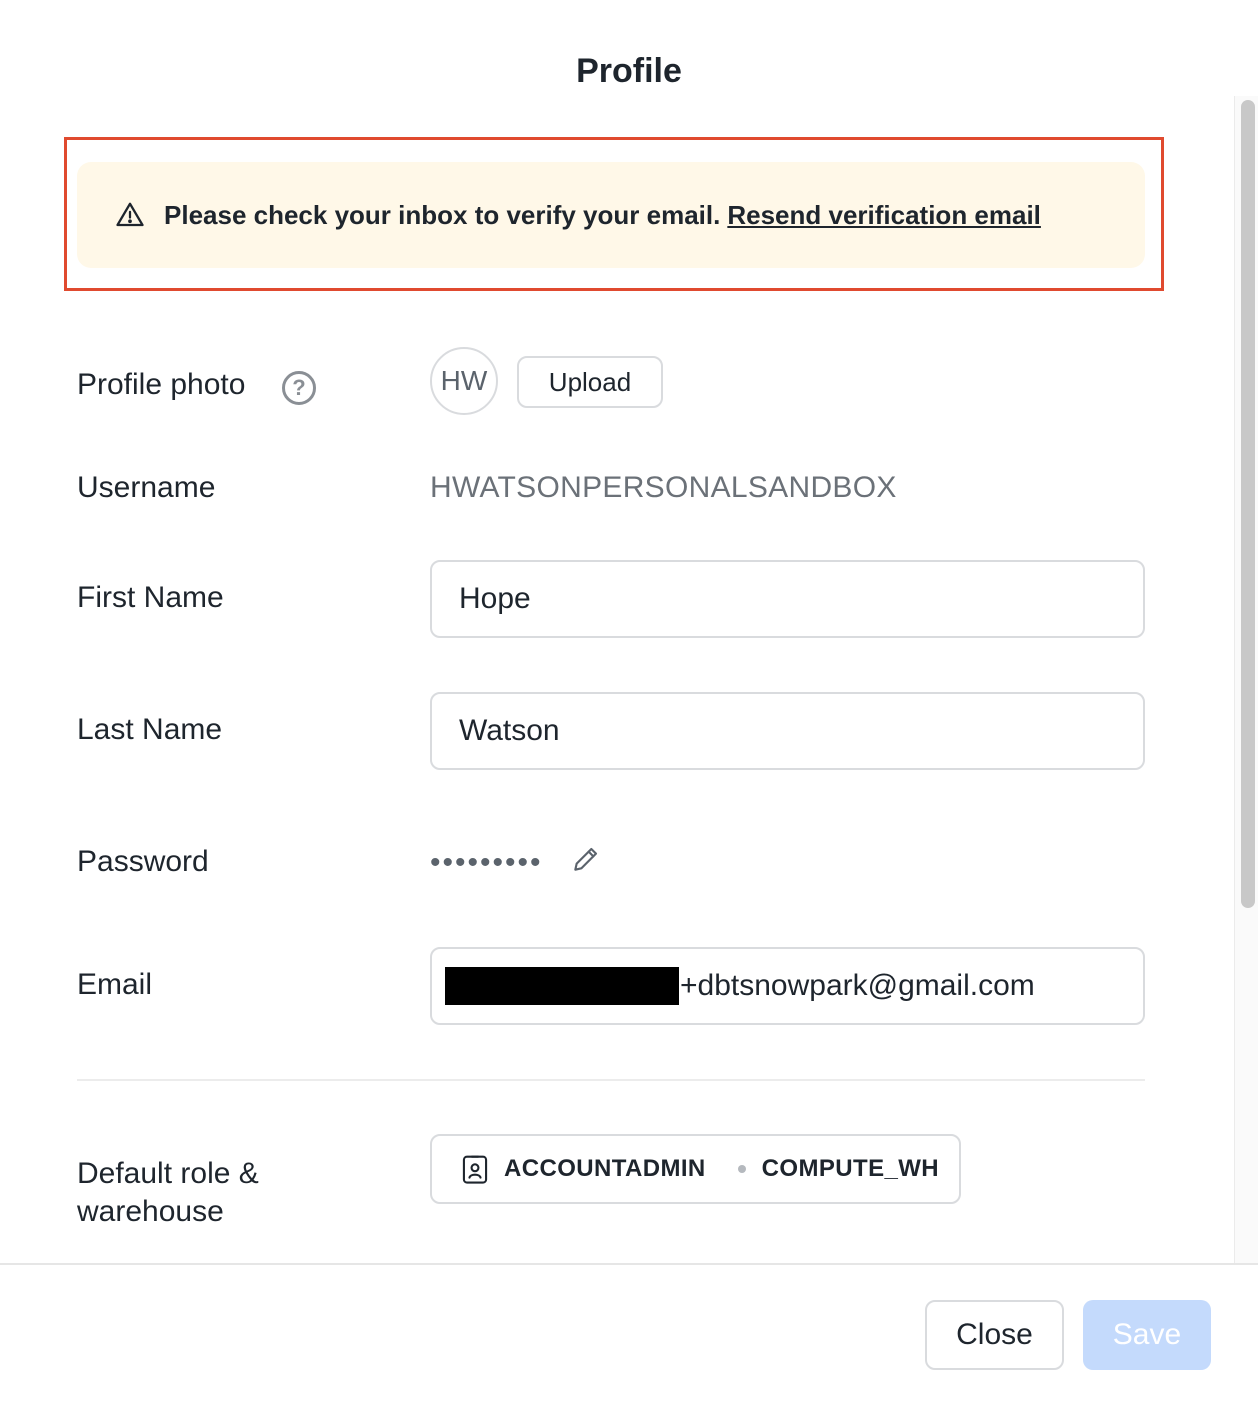 Image resolution: width=1258 pixels, height=1404 pixels. Describe the element at coordinates (629, 71) in the screenshot. I see `dialog-title: Profile` at that location.